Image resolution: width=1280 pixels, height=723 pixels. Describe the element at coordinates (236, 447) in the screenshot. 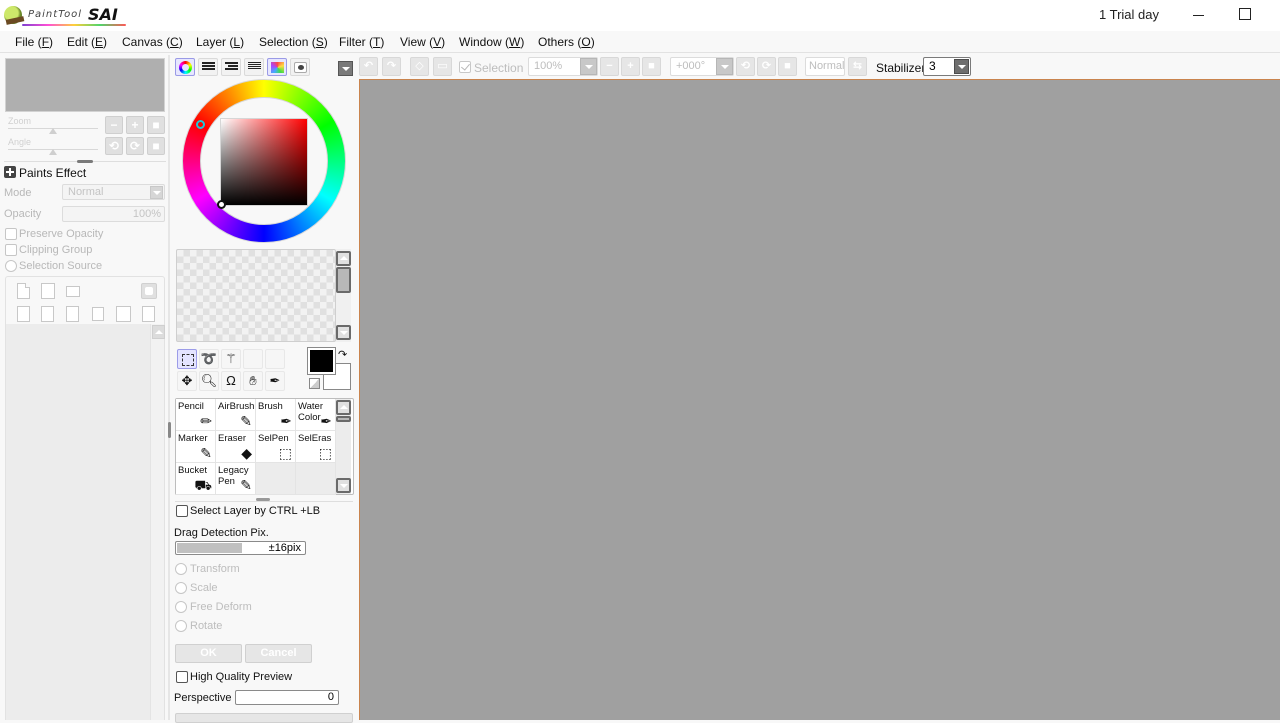

I see `brush-eraser: Eraser ◆` at that location.